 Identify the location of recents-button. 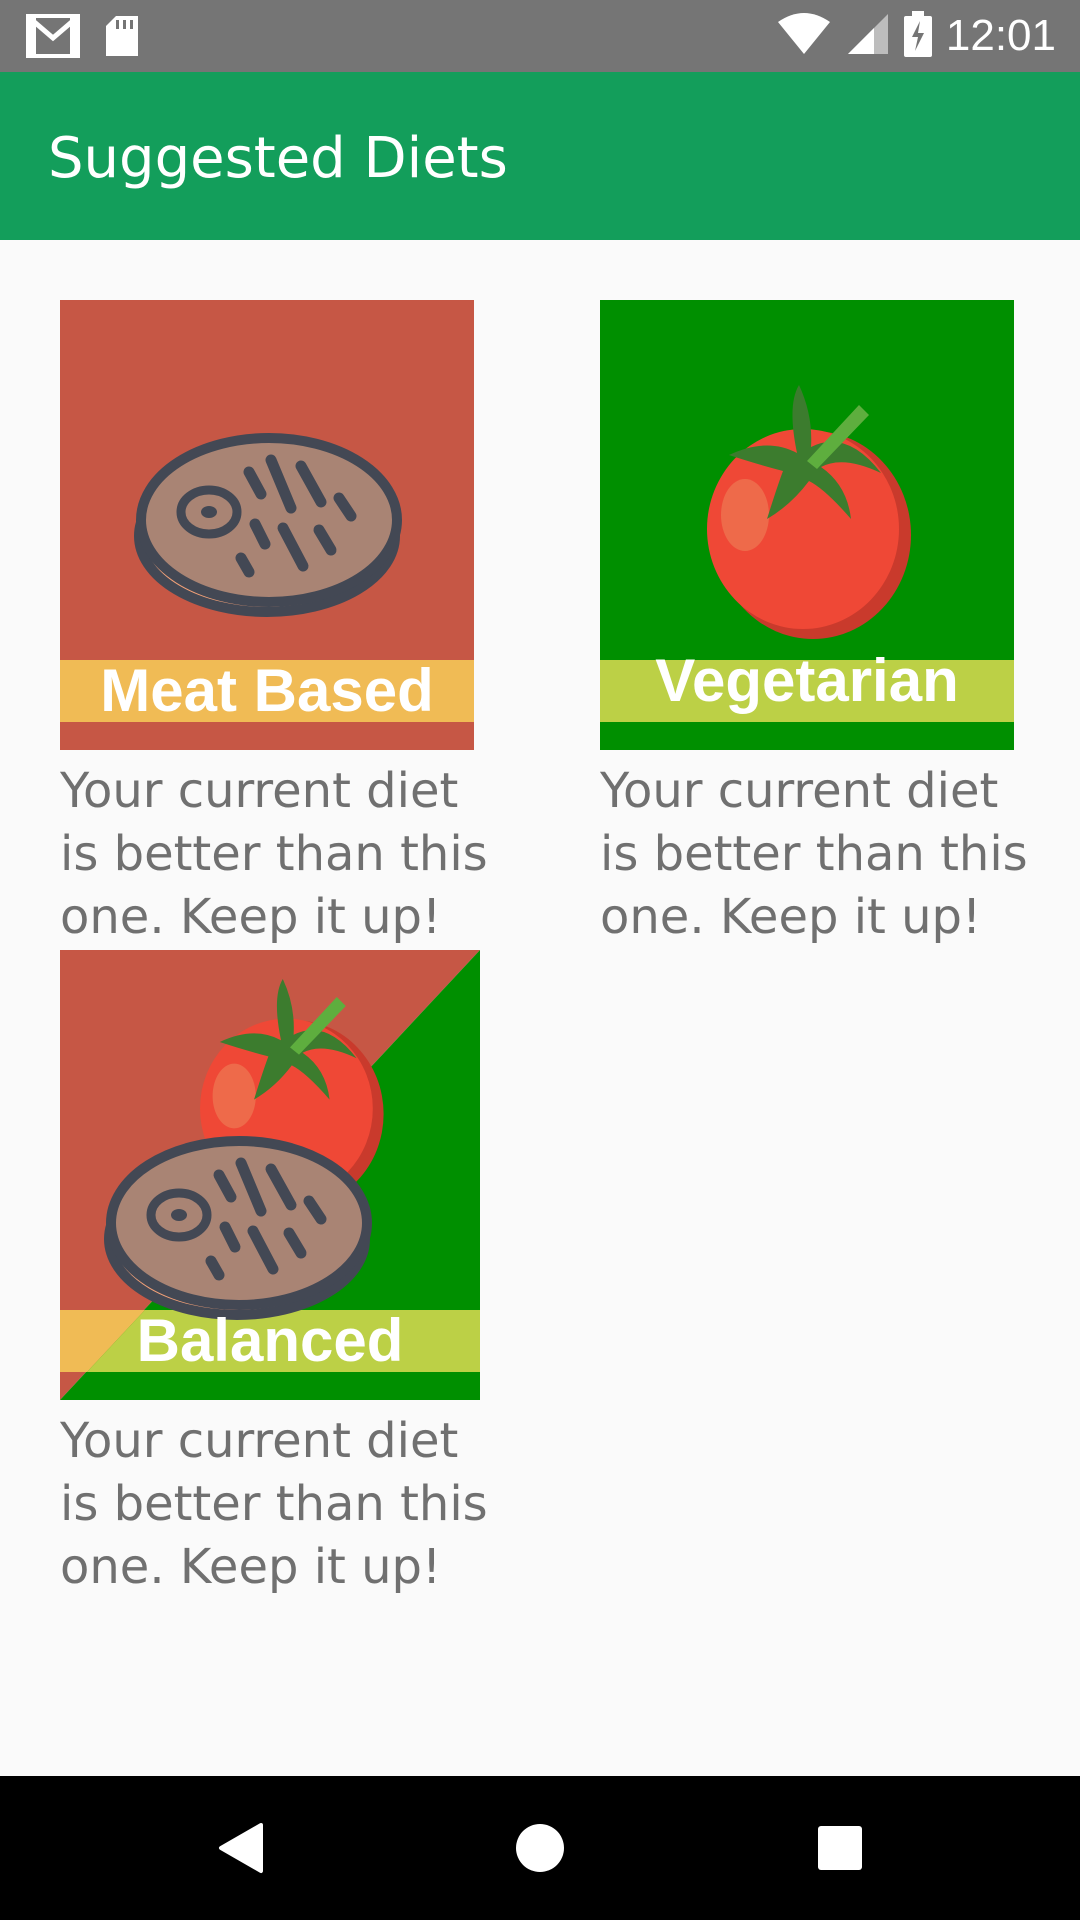
(840, 1848).